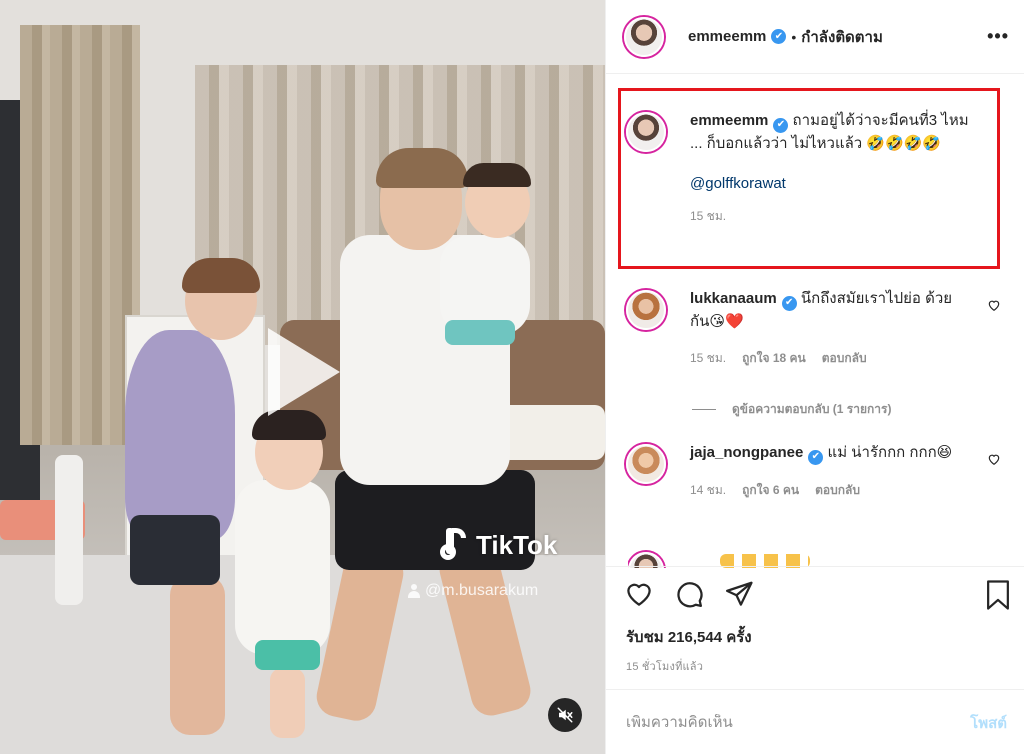  Describe the element at coordinates (482, 590) in the screenshot. I see `tiktok-username: @m.busarakum` at that location.